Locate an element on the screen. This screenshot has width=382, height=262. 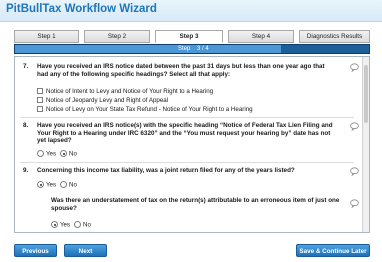
tab-step-2: Step 2 is located at coordinates (117, 36).